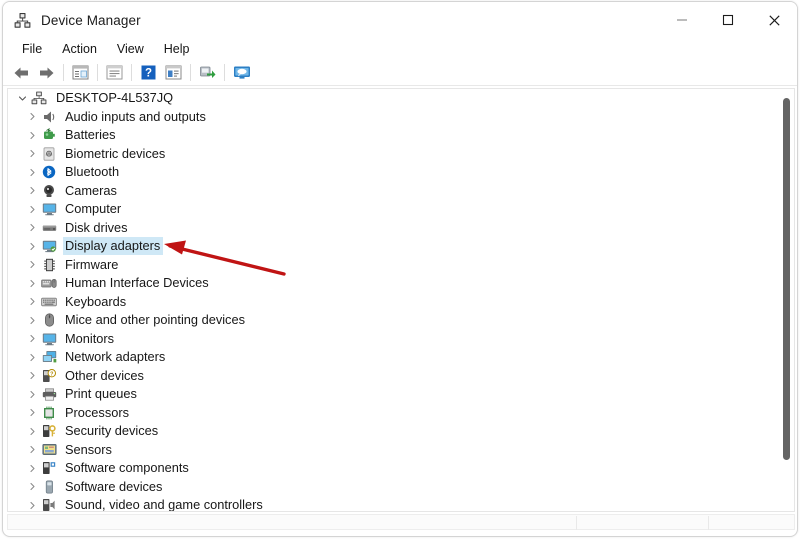 The image size is (801, 540). What do you see at coordinates (130, 49) in the screenshot?
I see `menu-item-view: View` at bounding box center [130, 49].